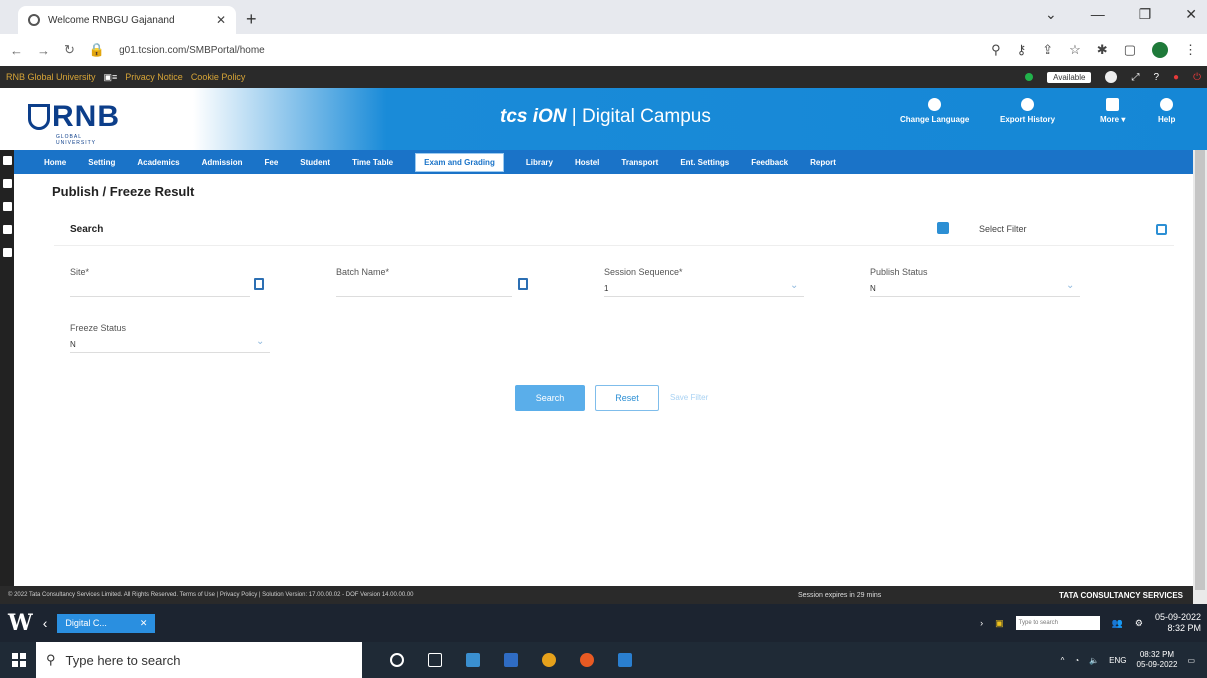 This screenshot has height=678, width=1207. I want to click on network-icon: ◔, so click(1076, 660).